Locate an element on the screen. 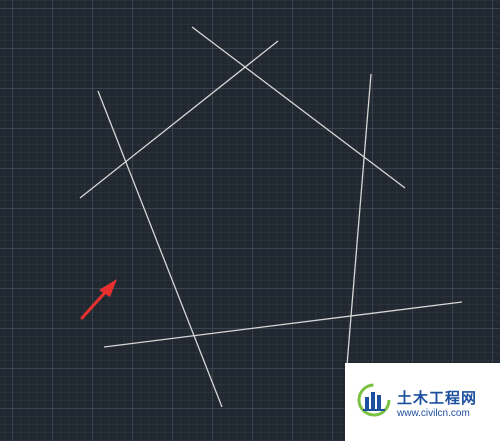 The width and height of the screenshot is (500, 441). cad-line-right is located at coordinates (359, 219).